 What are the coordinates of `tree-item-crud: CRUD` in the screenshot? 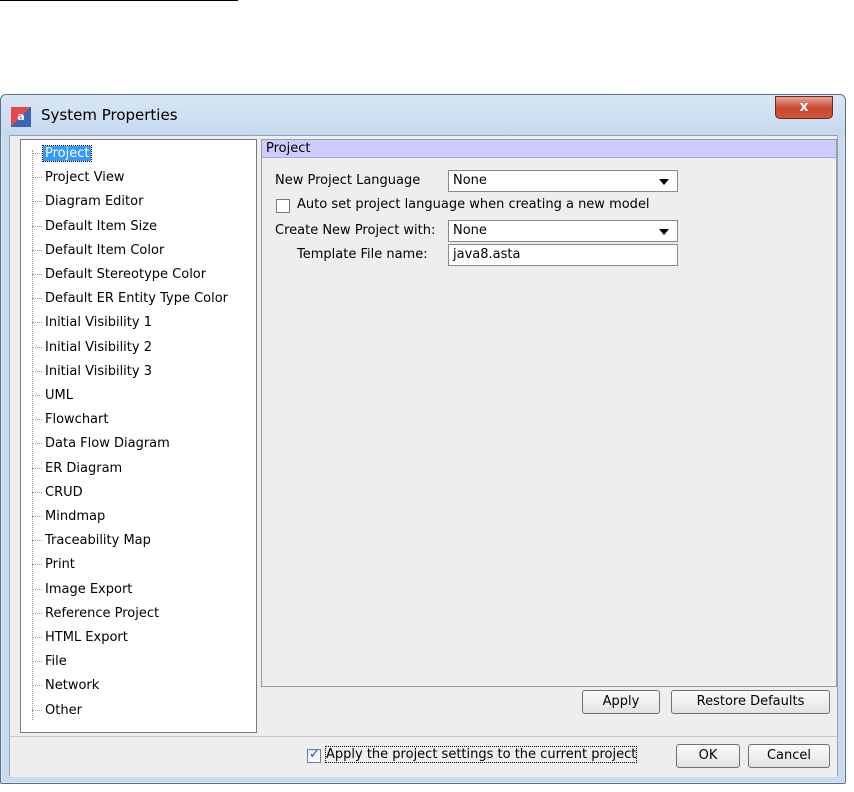 It's located at (58, 493).